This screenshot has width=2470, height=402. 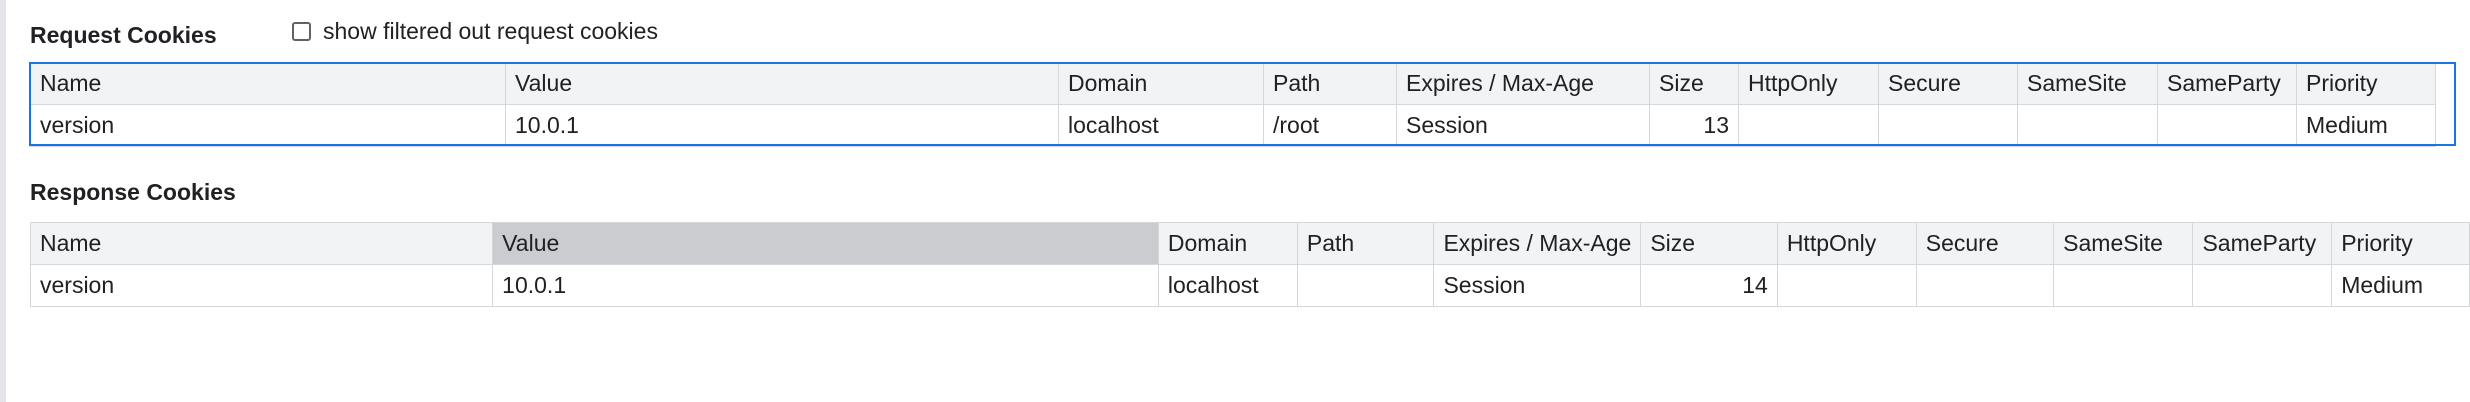 What do you see at coordinates (1330, 125) in the screenshot?
I see `cookie-path-cell: /root` at bounding box center [1330, 125].